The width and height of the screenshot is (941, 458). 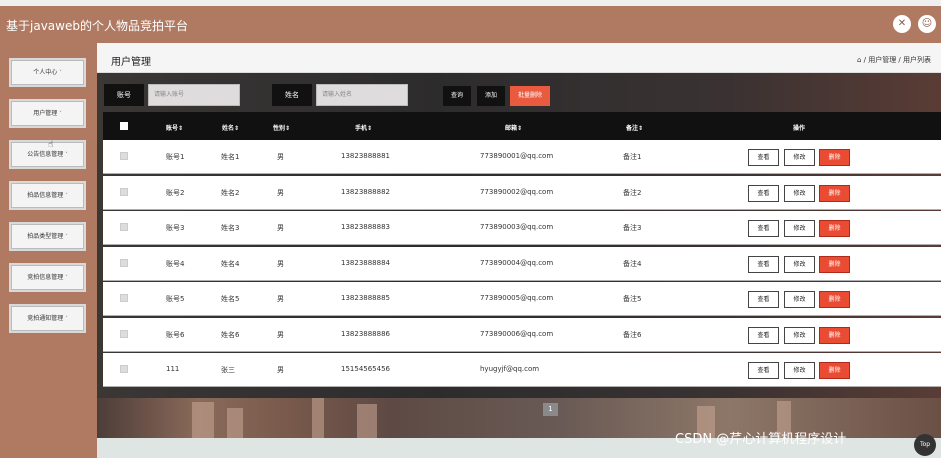 What do you see at coordinates (47, 236) in the screenshot?
I see `sidebar-item-lot-type-management: 拍品类型管理 ˅` at bounding box center [47, 236].